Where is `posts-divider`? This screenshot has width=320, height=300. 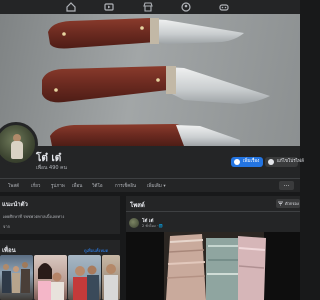 posts-divider is located at coordinates (213, 211).